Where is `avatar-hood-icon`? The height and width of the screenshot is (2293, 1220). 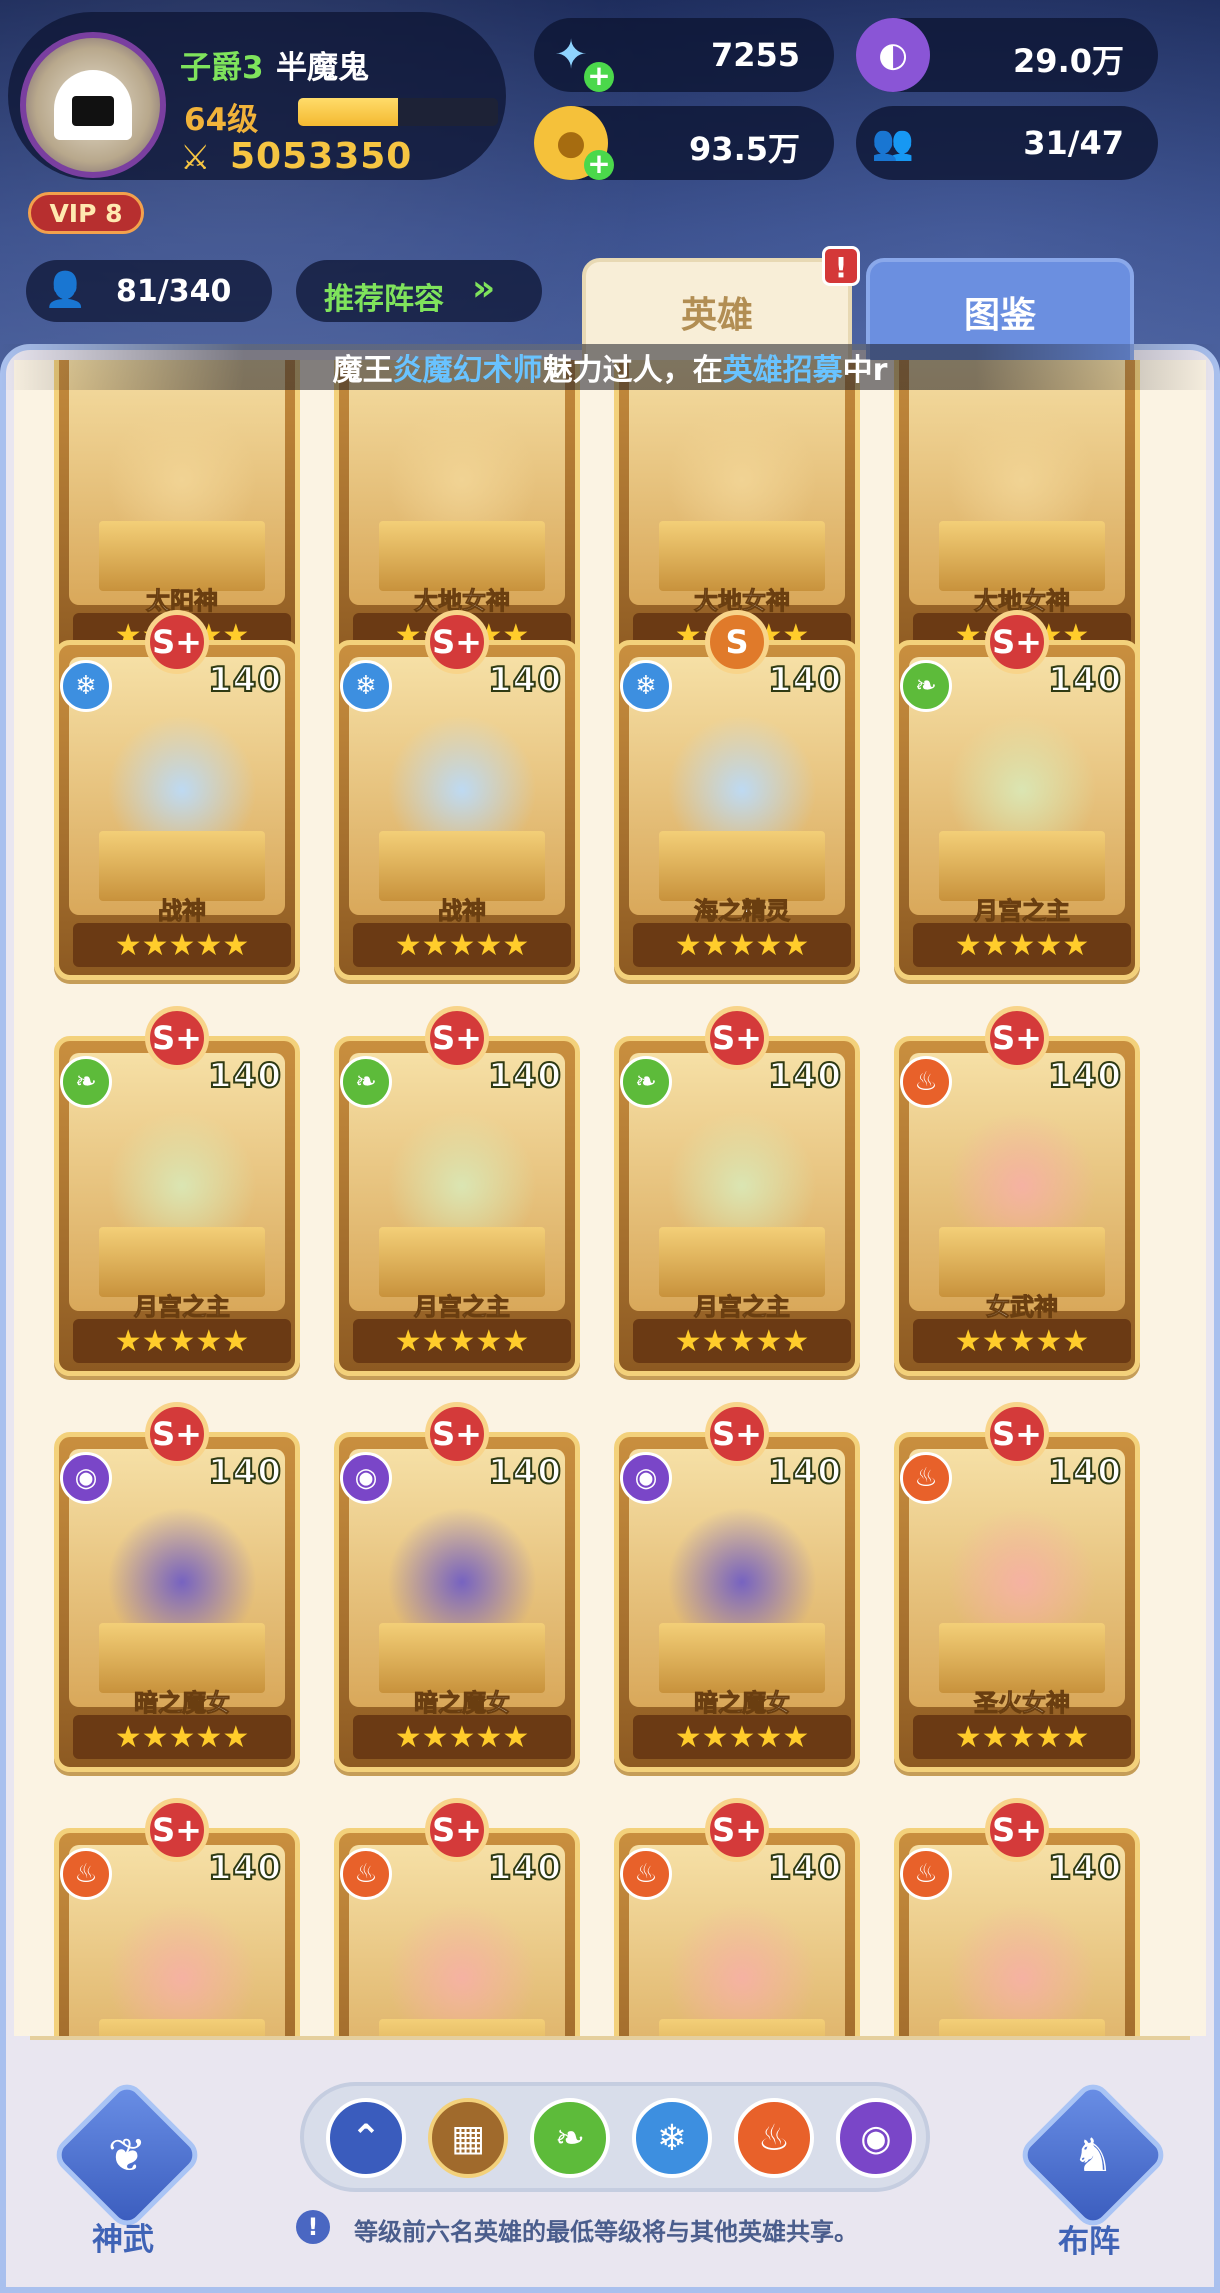
avatar-hood-icon is located at coordinates (93, 105).